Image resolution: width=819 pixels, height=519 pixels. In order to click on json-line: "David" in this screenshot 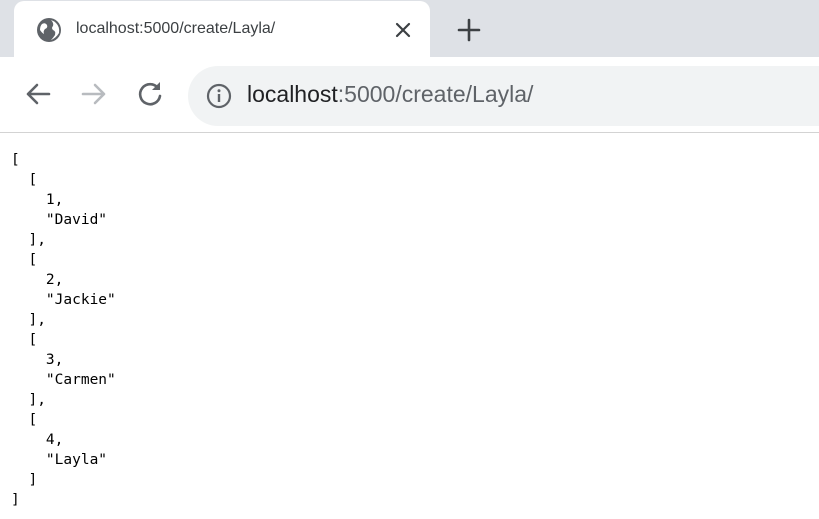, I will do `click(59, 220)`.